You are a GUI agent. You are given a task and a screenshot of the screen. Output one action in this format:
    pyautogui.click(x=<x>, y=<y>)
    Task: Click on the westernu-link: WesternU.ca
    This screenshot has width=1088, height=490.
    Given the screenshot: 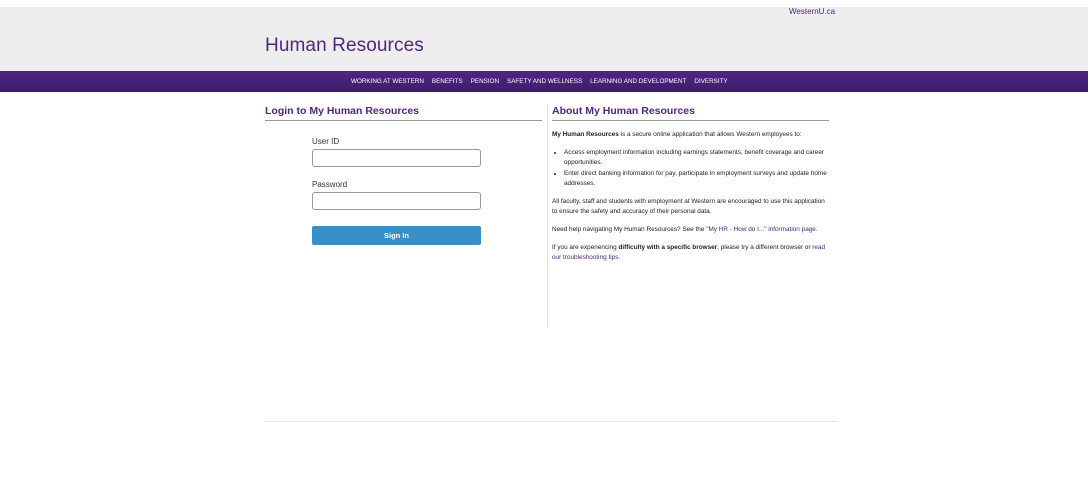 What is the action you would take?
    pyautogui.click(x=812, y=11)
    